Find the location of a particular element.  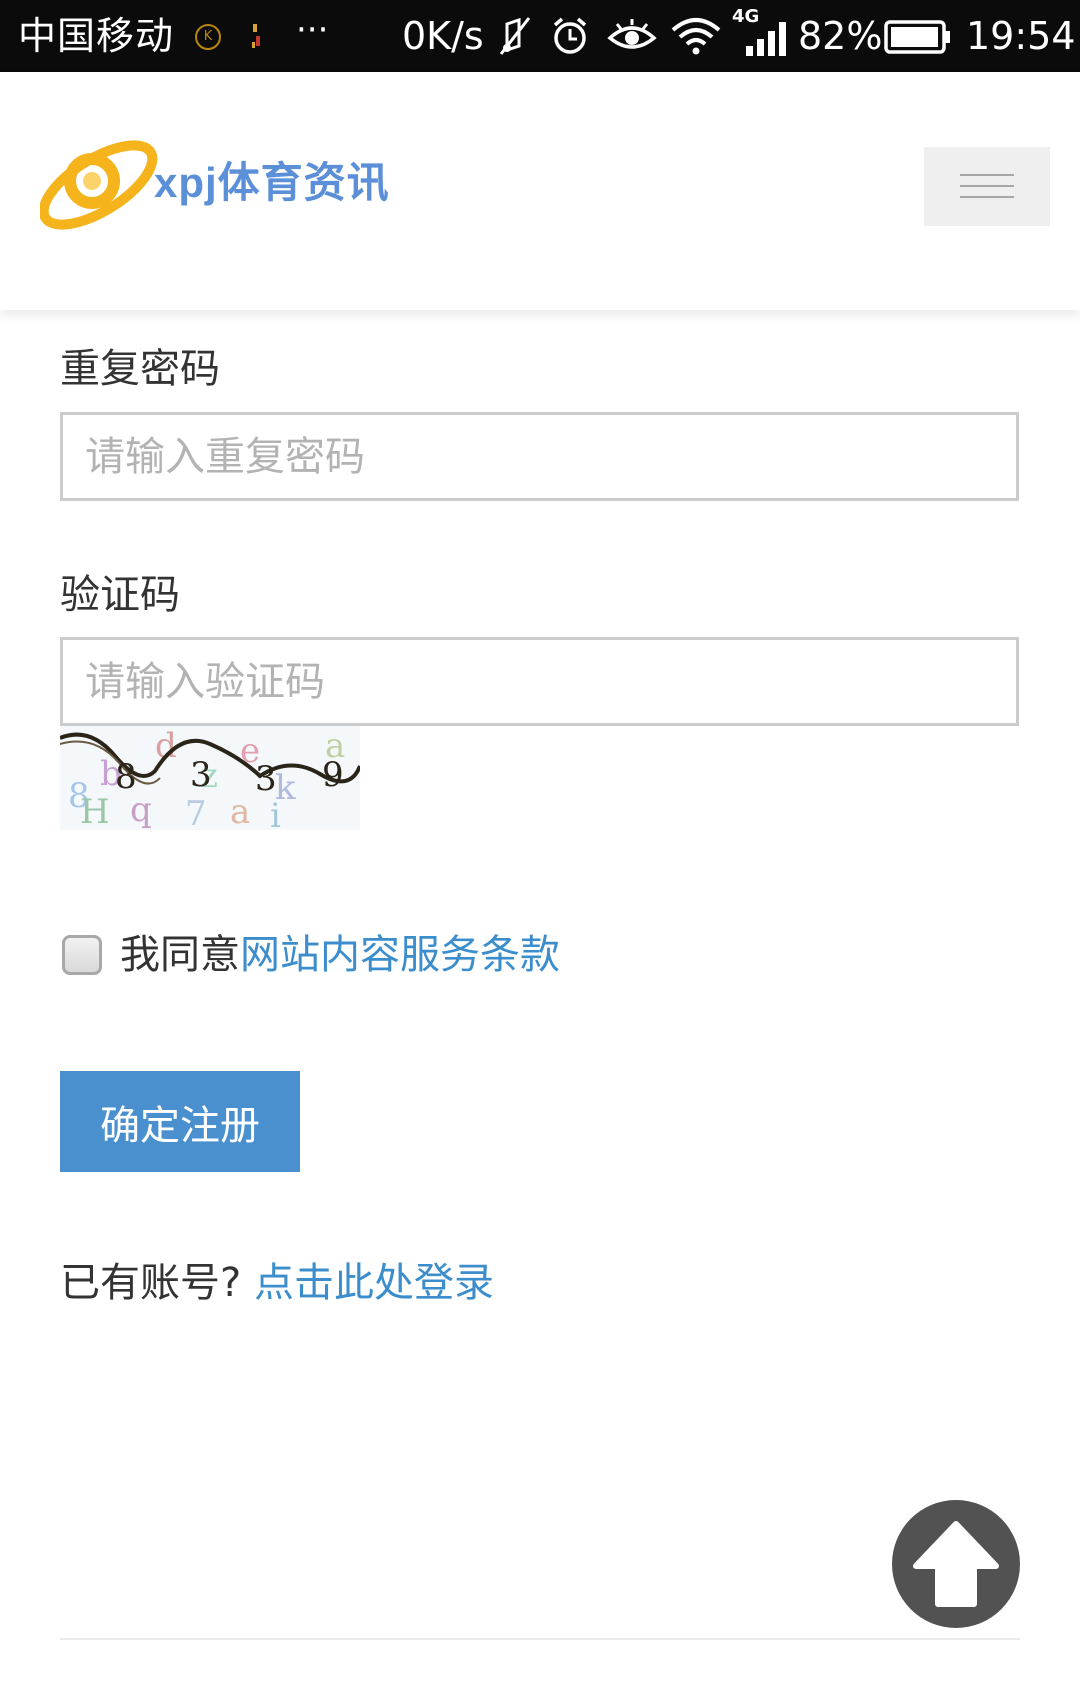

svg-text: 8 is located at coordinates (126, 777).